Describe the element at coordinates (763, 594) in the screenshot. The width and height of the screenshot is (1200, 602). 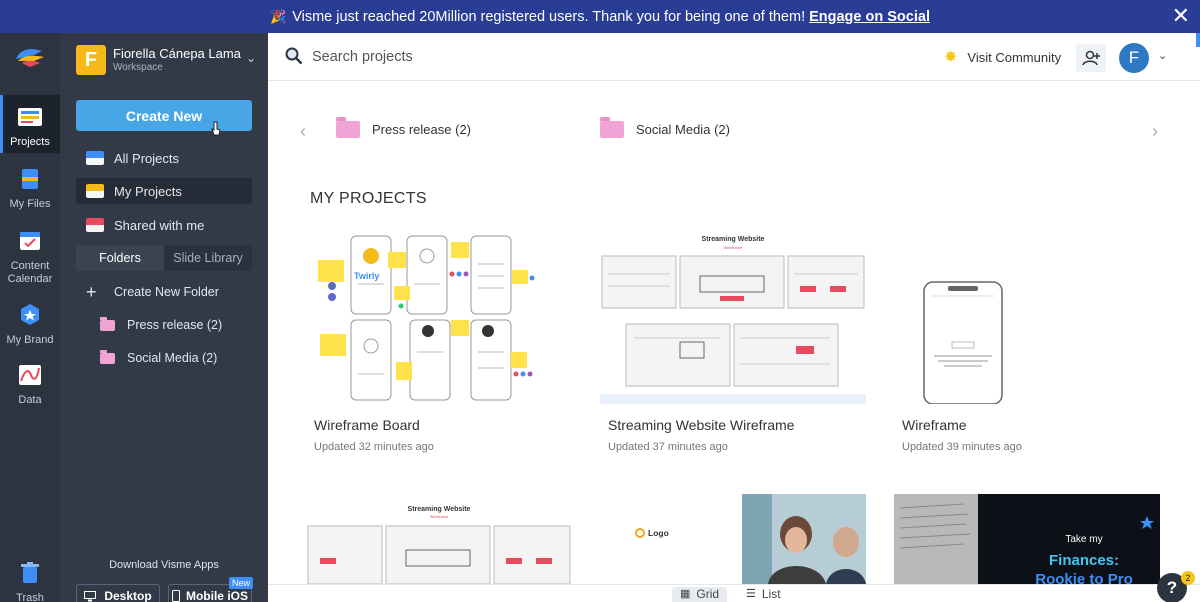
I see `list-view-button: ☰ List` at that location.